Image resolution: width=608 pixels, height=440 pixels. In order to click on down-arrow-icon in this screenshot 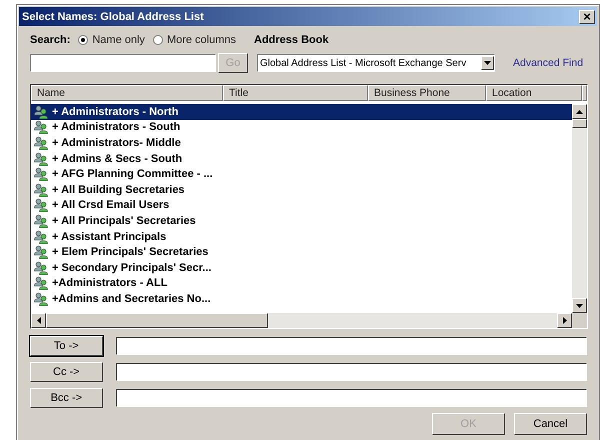, I will do `click(579, 306)`.